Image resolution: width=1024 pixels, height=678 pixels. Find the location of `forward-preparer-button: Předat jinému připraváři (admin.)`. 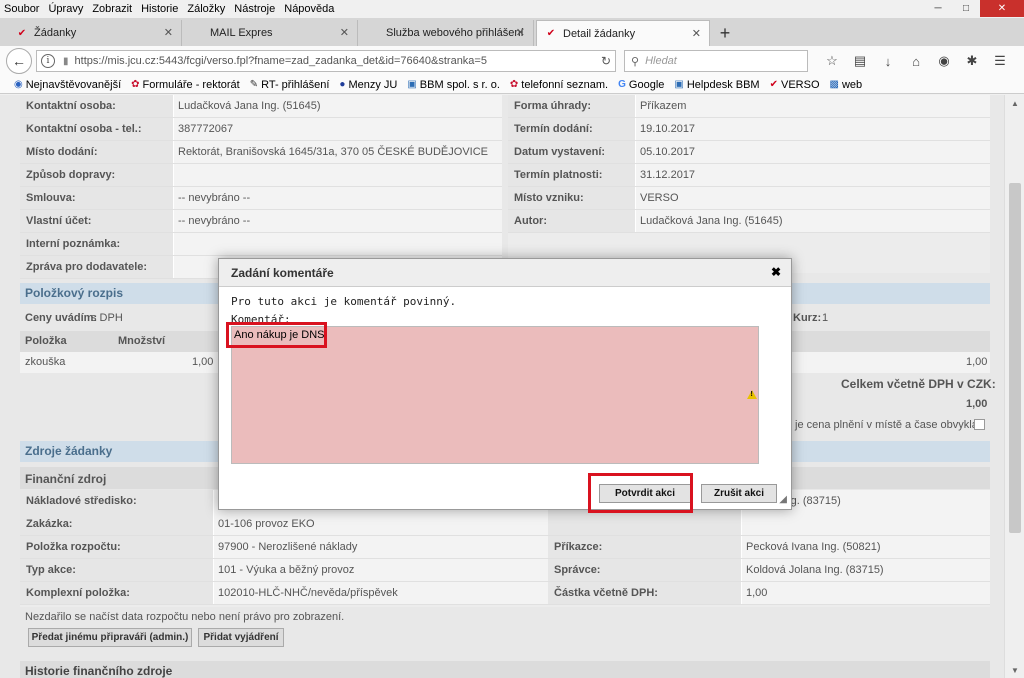

forward-preparer-button: Předat jinému připraváři (admin.) is located at coordinates (110, 637).